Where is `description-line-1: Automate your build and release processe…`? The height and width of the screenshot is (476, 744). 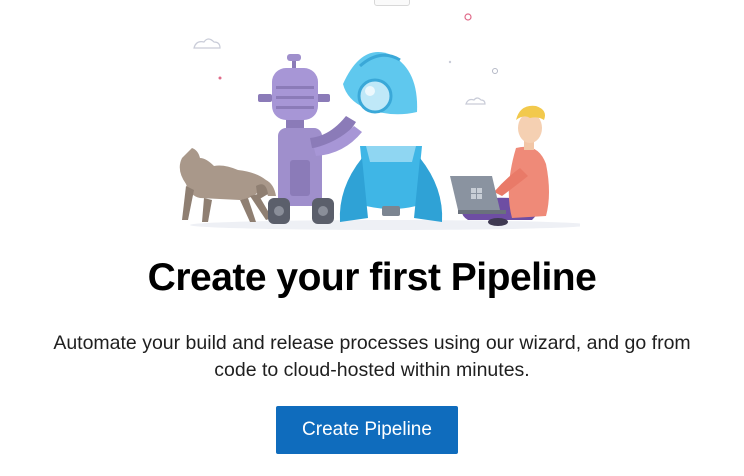
description-line-1: Automate your build and release processe… is located at coordinates (372, 343).